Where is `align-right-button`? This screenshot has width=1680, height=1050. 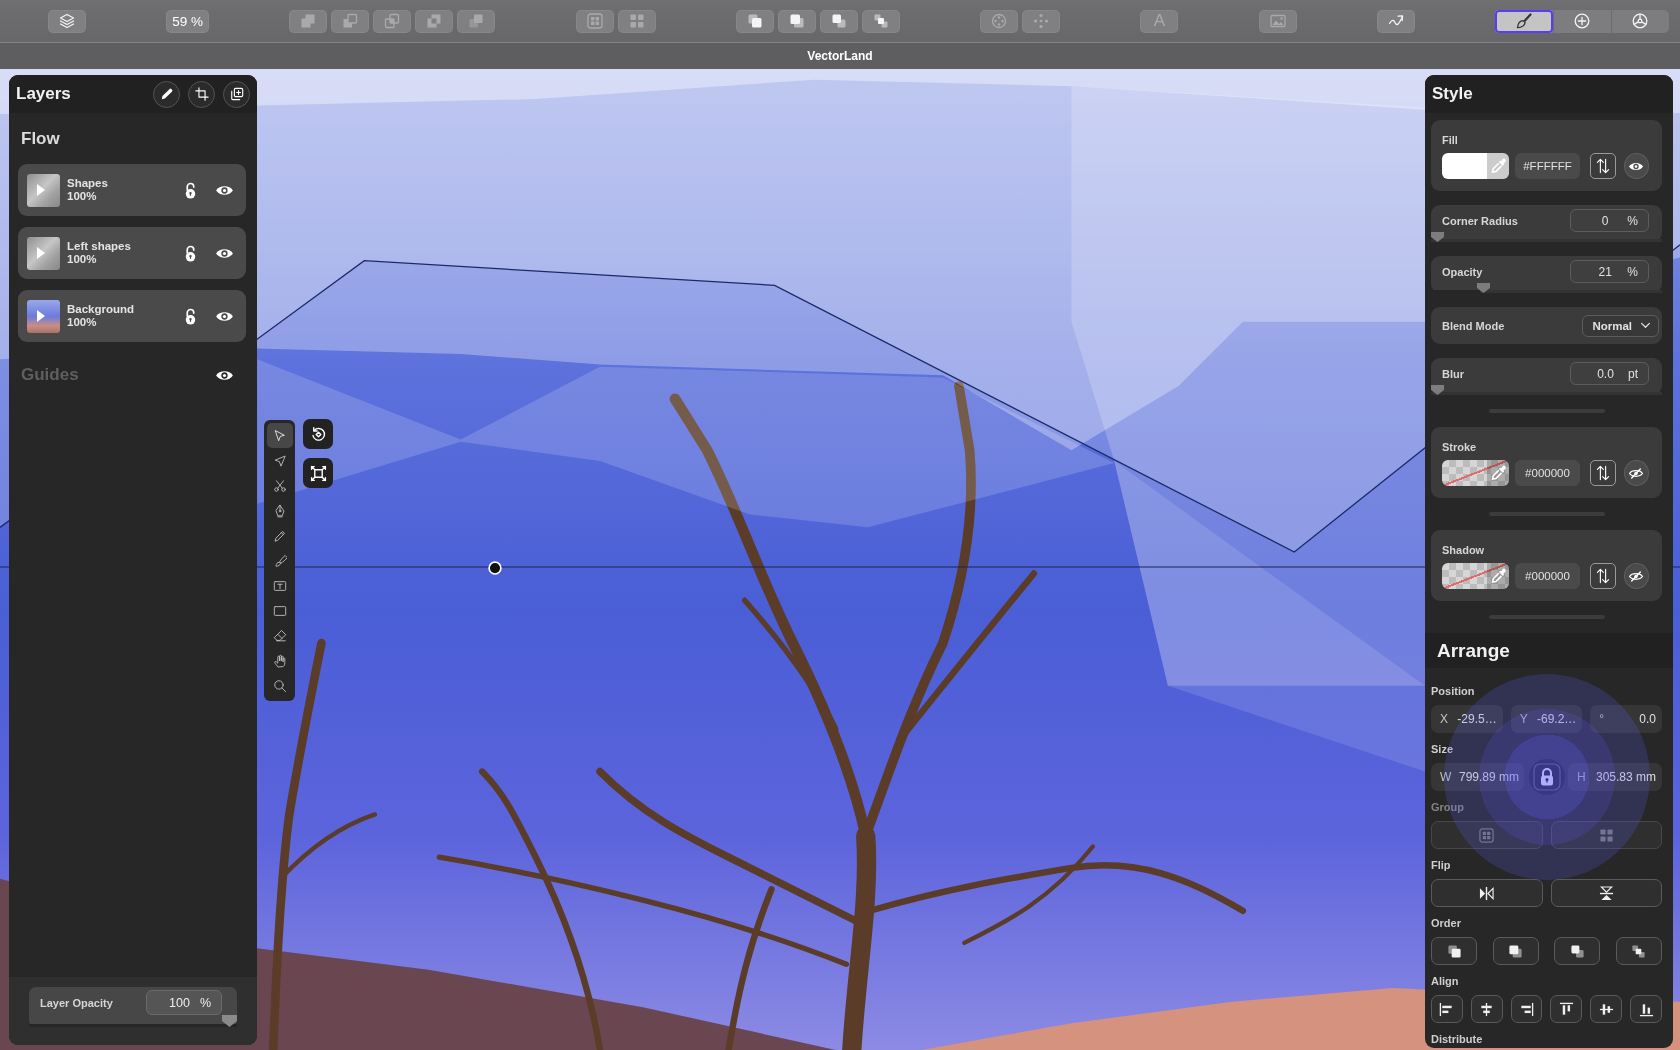 align-right-button is located at coordinates (1526, 1009).